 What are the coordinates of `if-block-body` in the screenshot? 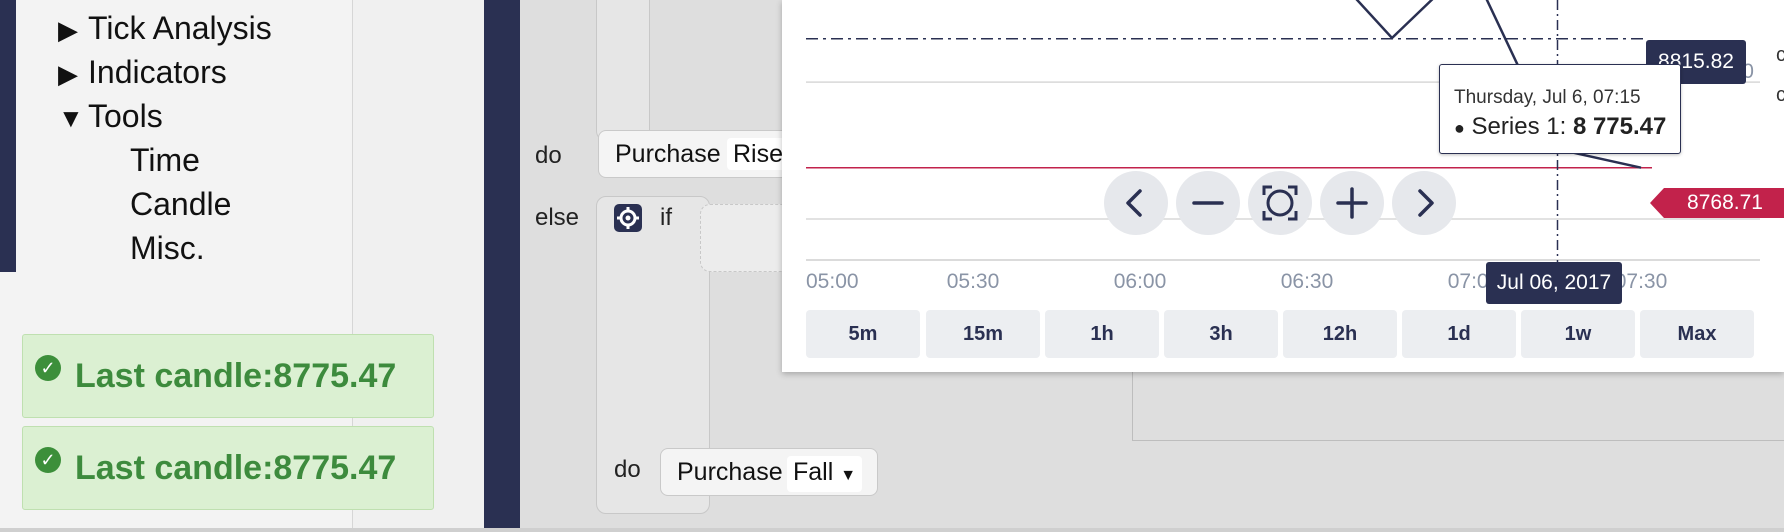 It's located at (623, 70).